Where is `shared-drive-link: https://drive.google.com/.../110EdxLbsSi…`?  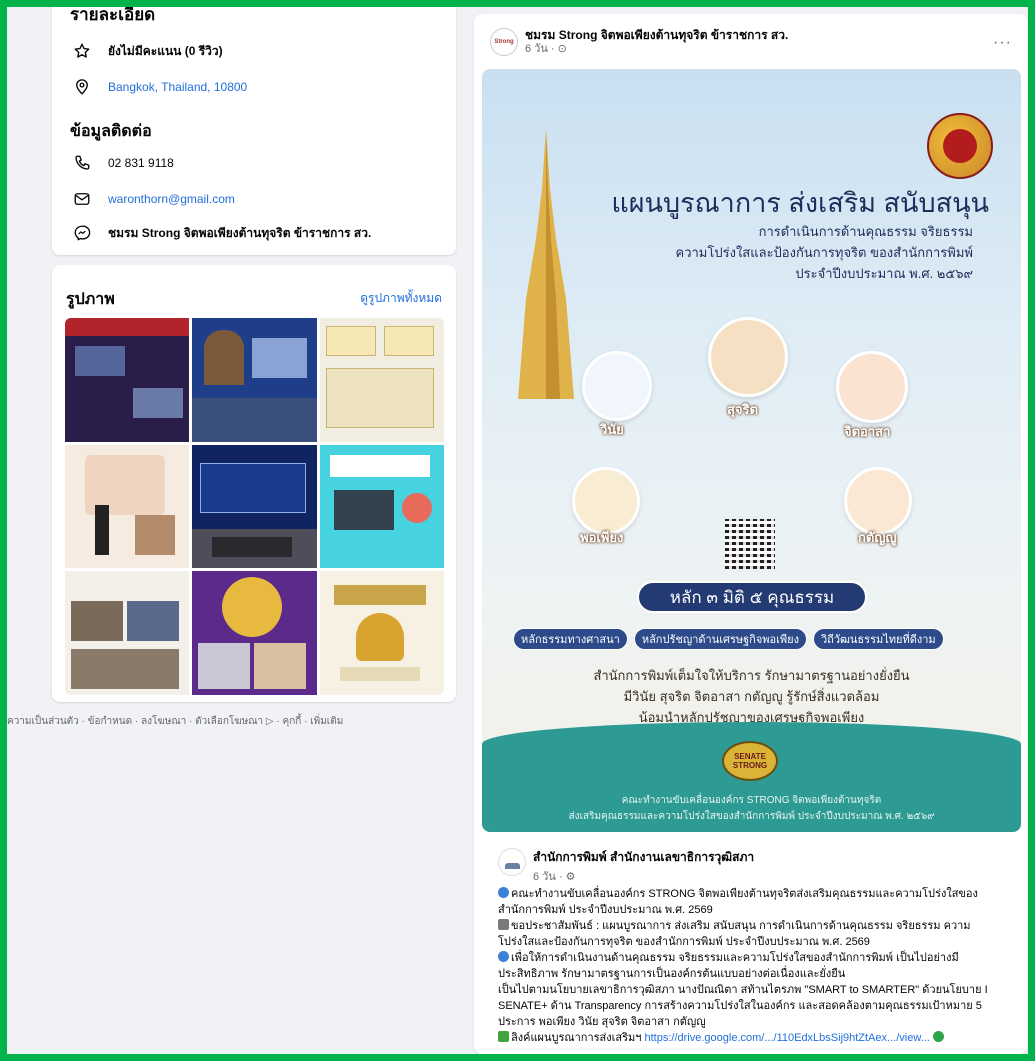
shared-drive-link: https://drive.google.com/.../110EdxLbsSi… is located at coordinates (787, 1038).